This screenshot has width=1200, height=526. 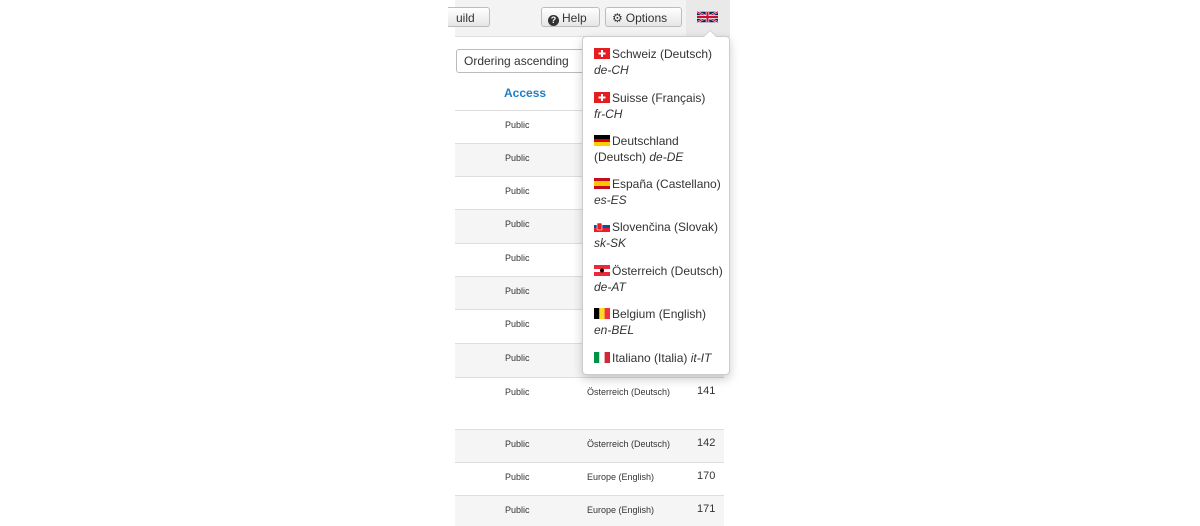 I want to click on ordering-select: Ordering ascending, so click(x=521, y=61).